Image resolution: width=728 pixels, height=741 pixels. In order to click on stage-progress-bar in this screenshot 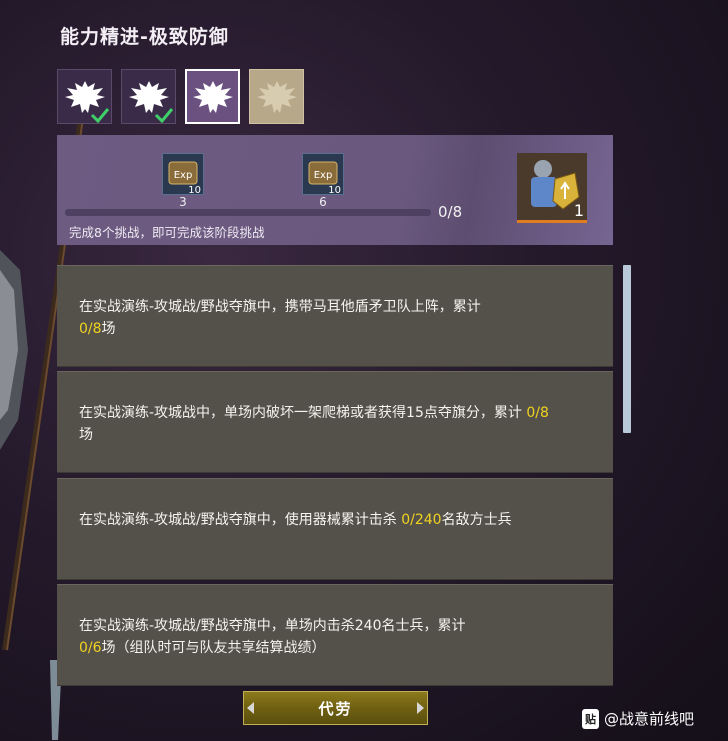, I will do `click(248, 212)`.